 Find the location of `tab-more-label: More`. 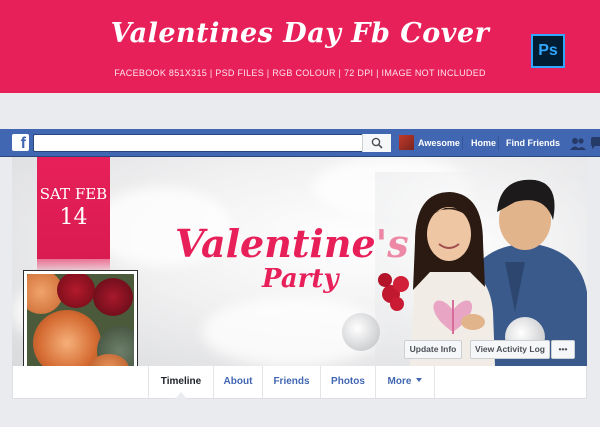

tab-more-label: More is located at coordinates (399, 381).